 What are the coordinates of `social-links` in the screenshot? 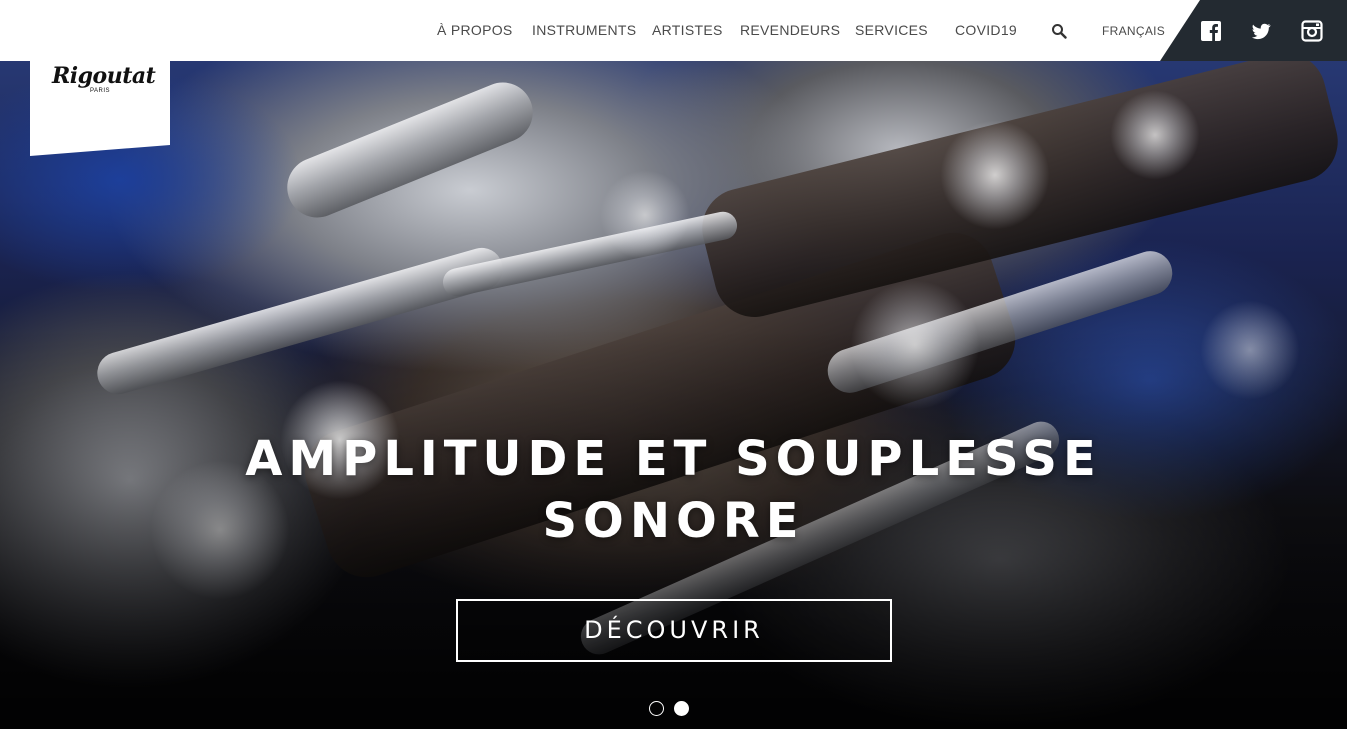 It's located at (1253, 30).